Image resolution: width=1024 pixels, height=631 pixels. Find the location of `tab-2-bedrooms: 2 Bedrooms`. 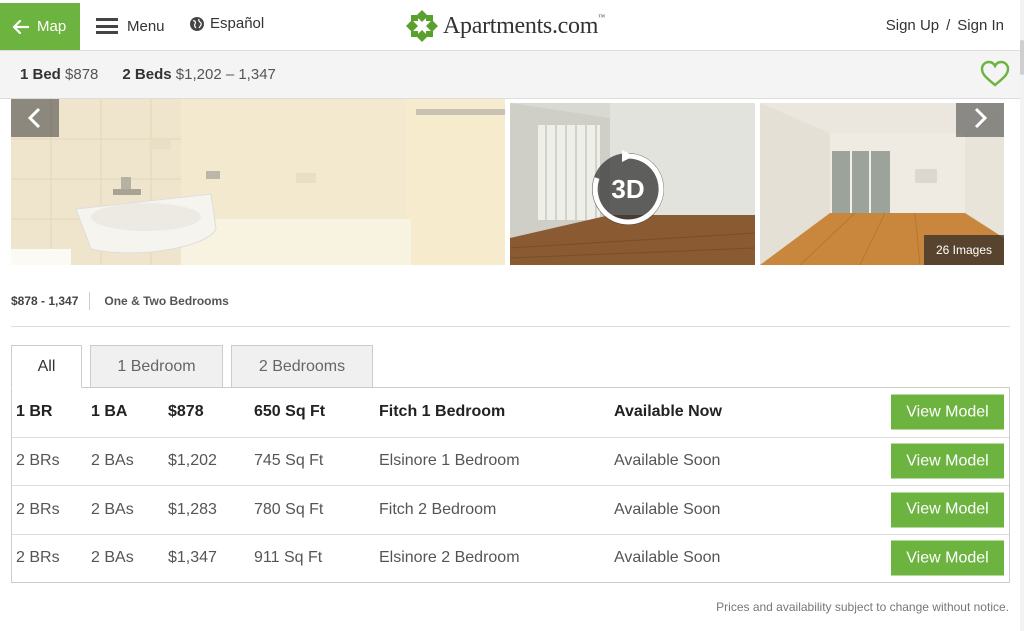

tab-2-bedrooms: 2 Bedrooms is located at coordinates (302, 366).